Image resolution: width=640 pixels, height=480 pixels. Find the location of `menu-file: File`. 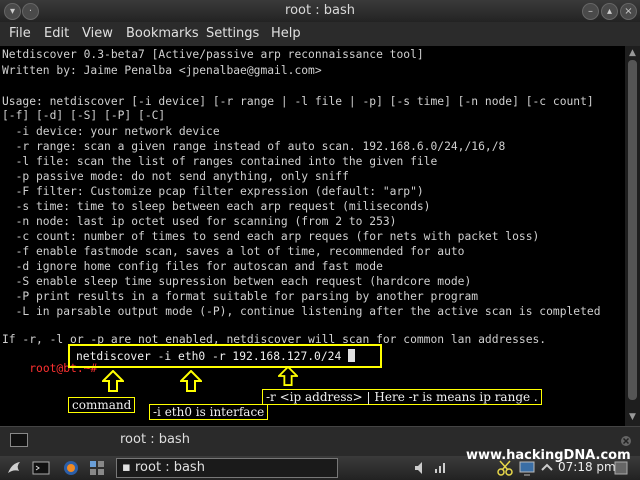

menu-file: File is located at coordinates (20, 33).